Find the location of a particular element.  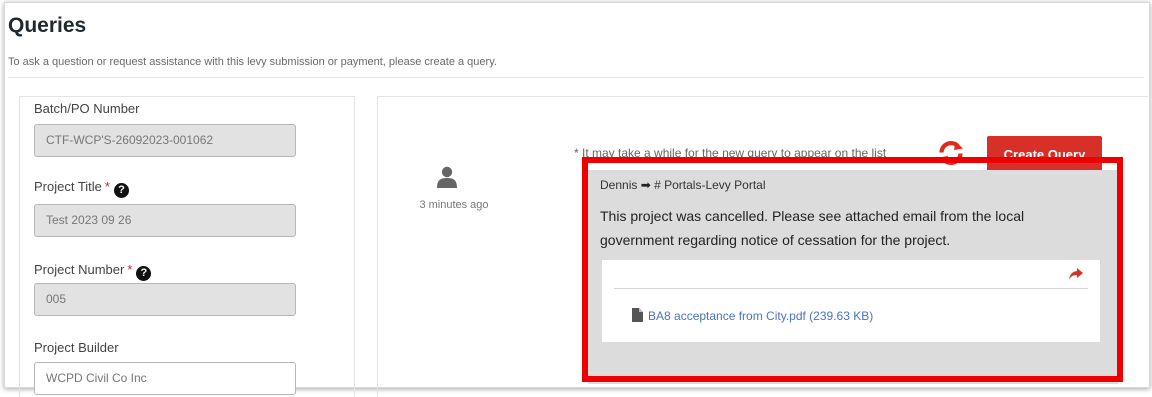

message-header: Dennis ➡ # Portals-Levy Portal is located at coordinates (683, 185).